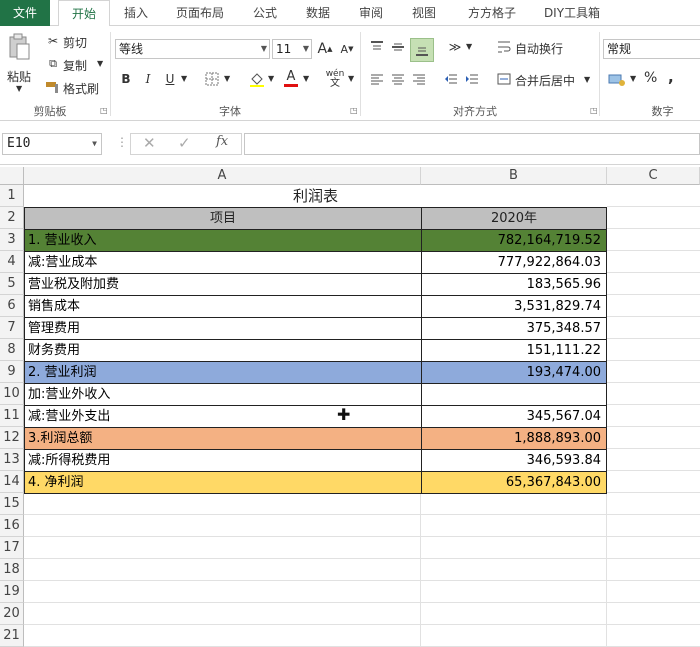 This screenshot has height=647, width=700. What do you see at coordinates (223, 284) in the screenshot?
I see `row-label: 营业税及附加费` at bounding box center [223, 284].